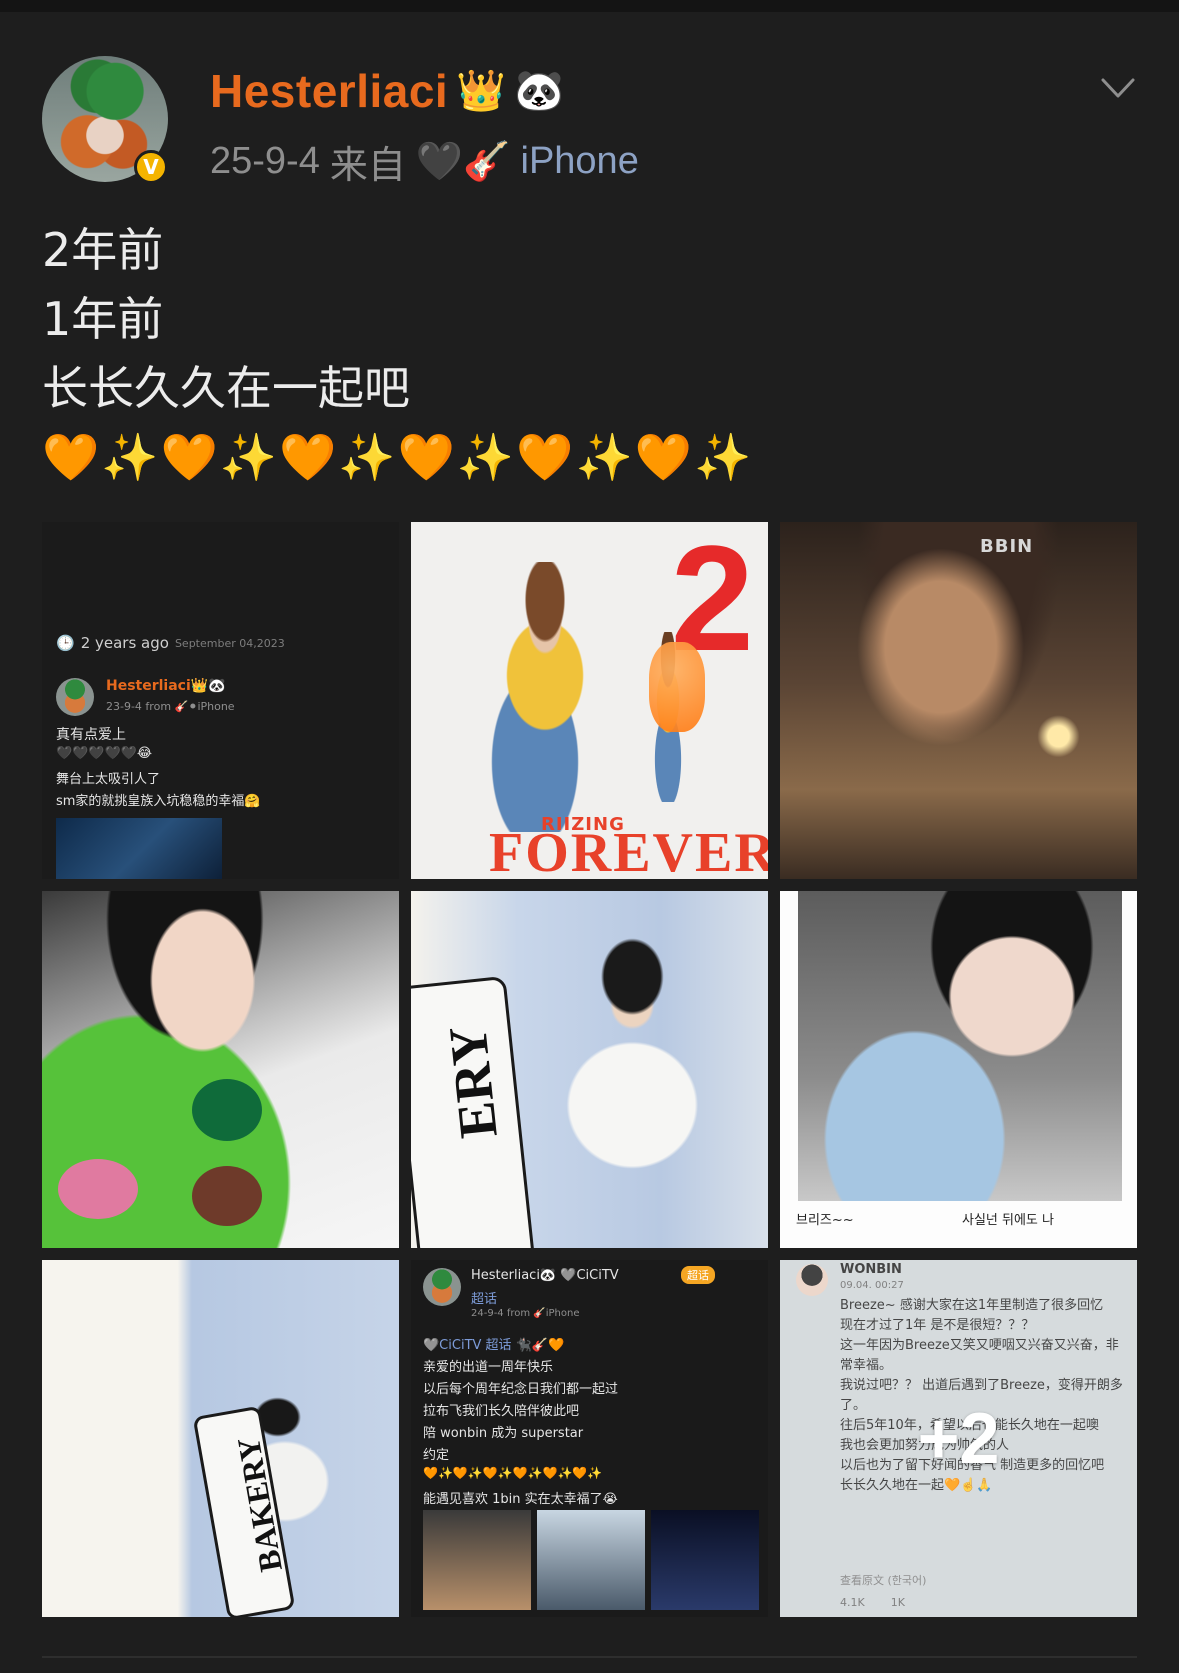 Image resolution: width=1179 pixels, height=1673 pixels. Describe the element at coordinates (535, 697) in the screenshot. I see `poster-figure` at that location.